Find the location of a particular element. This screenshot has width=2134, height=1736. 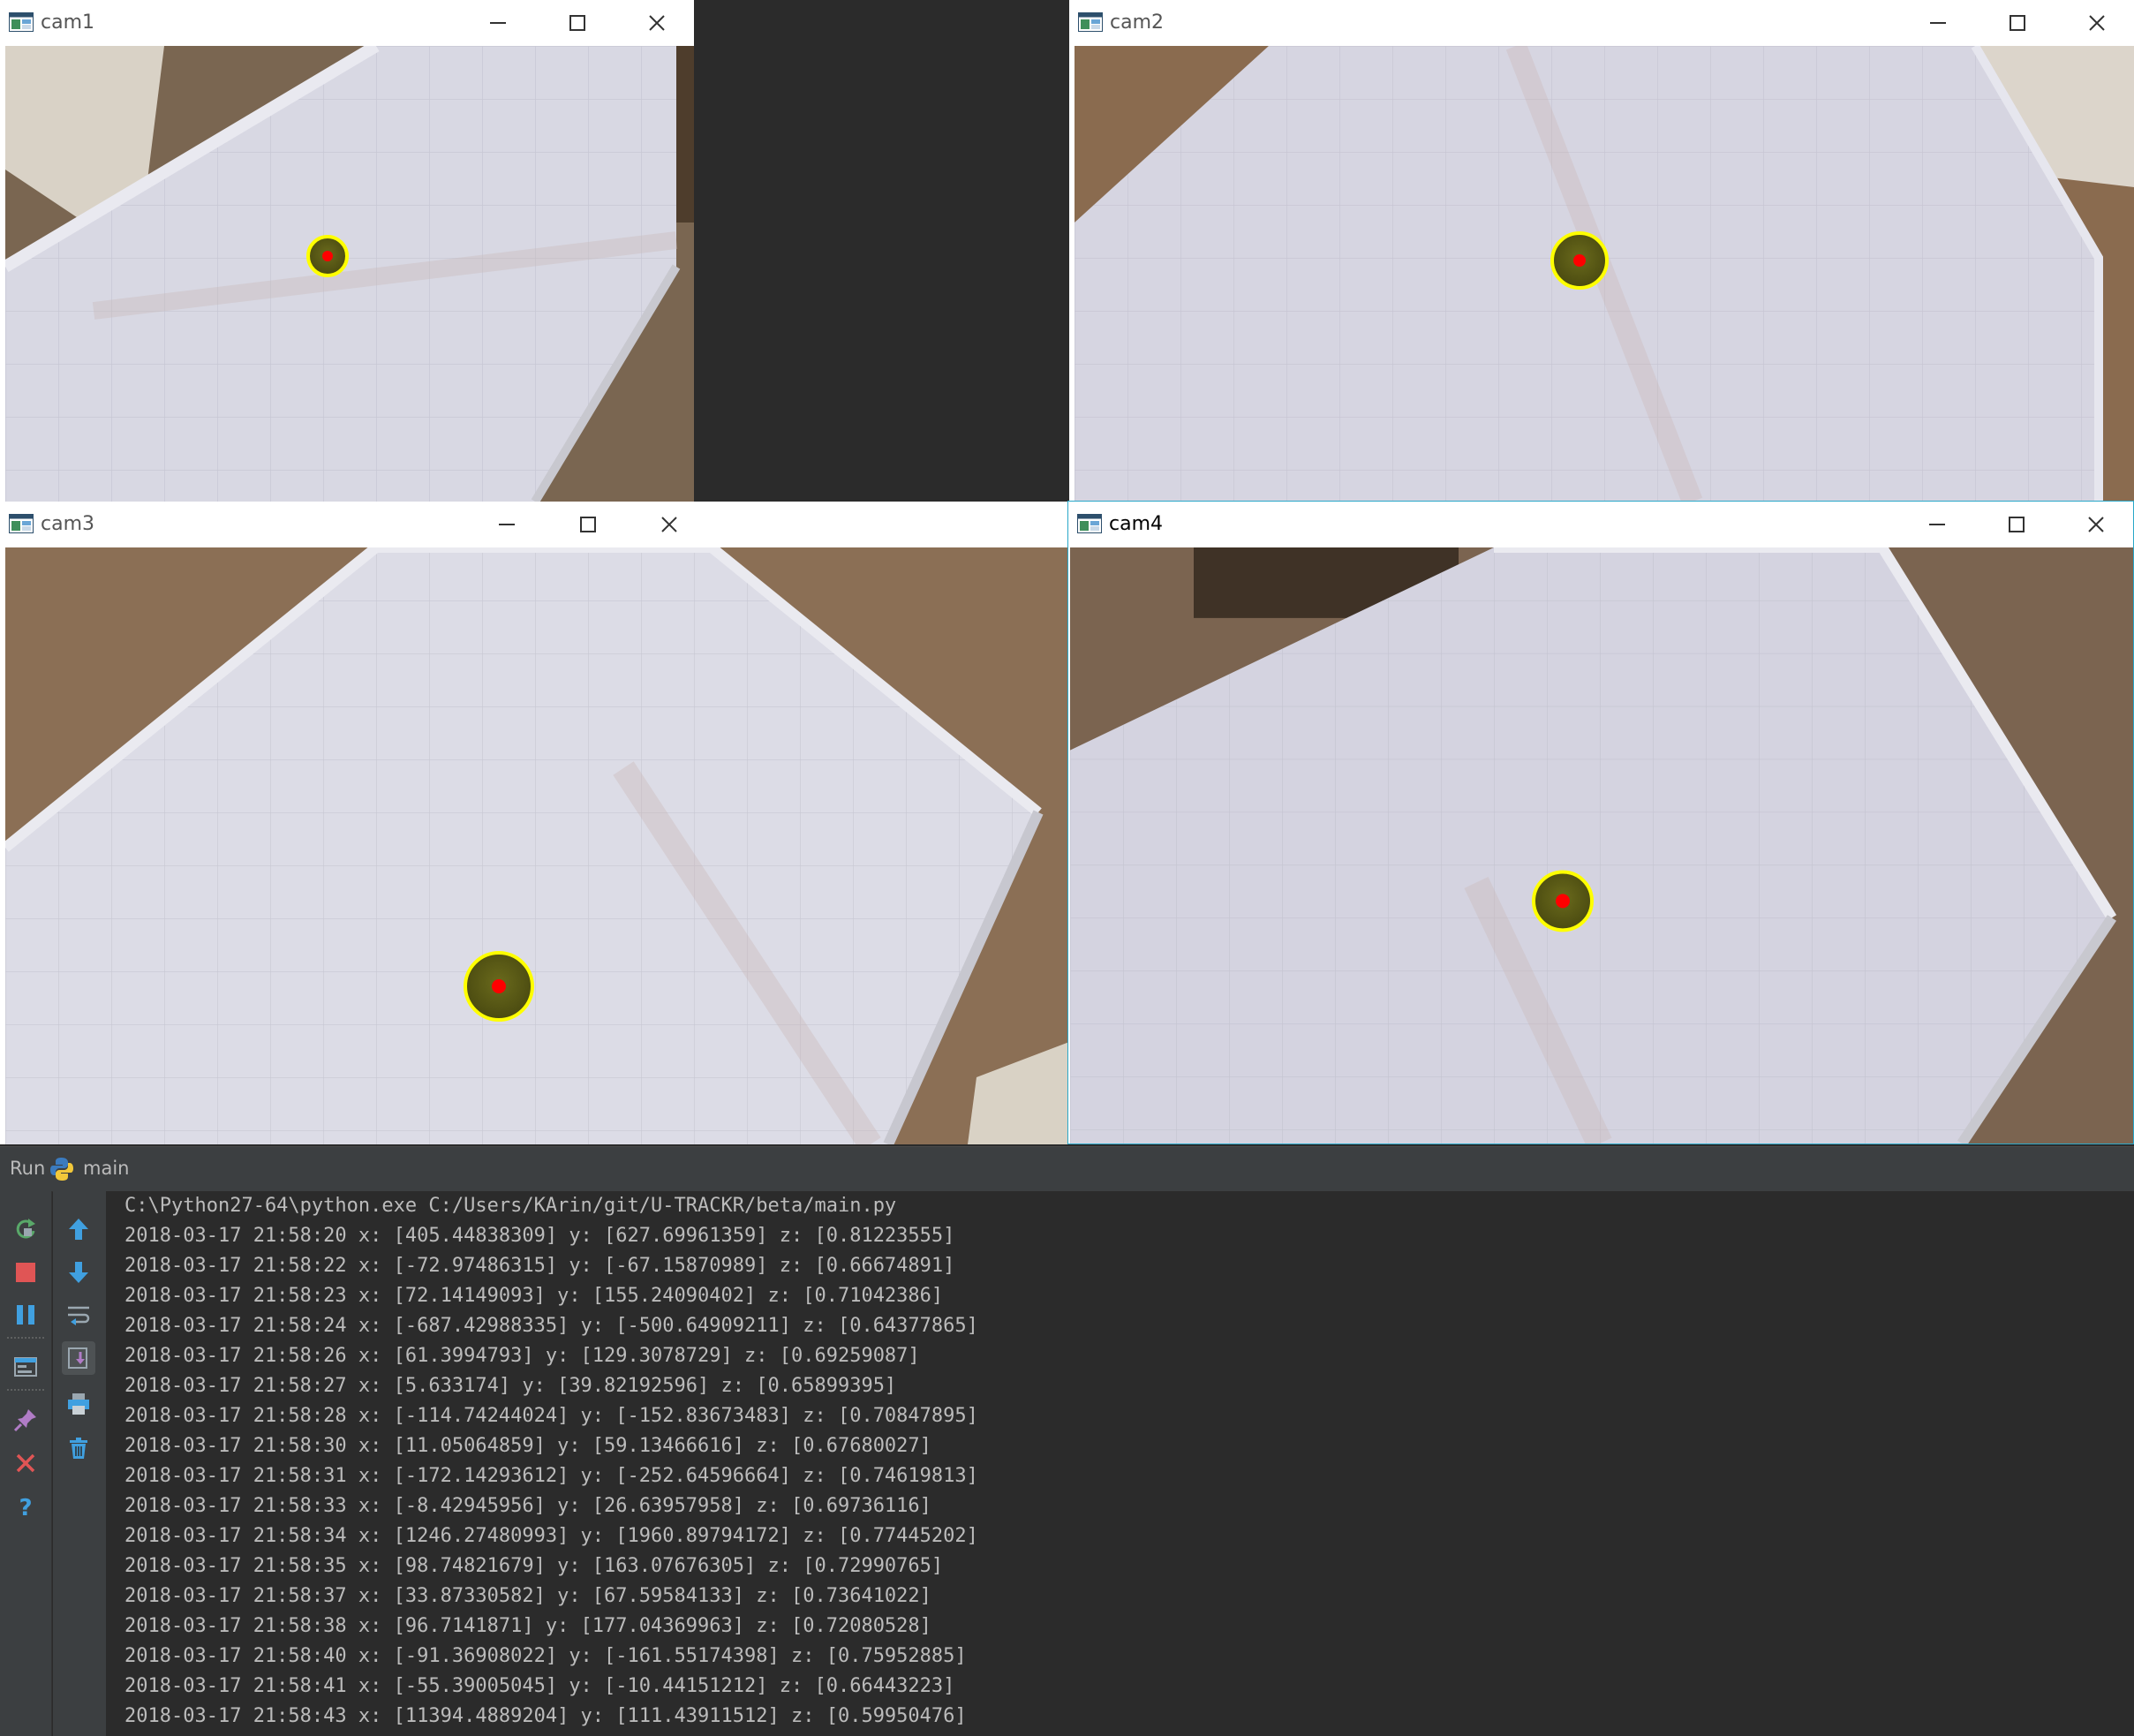

soft-wrap-button is located at coordinates (78, 1315).